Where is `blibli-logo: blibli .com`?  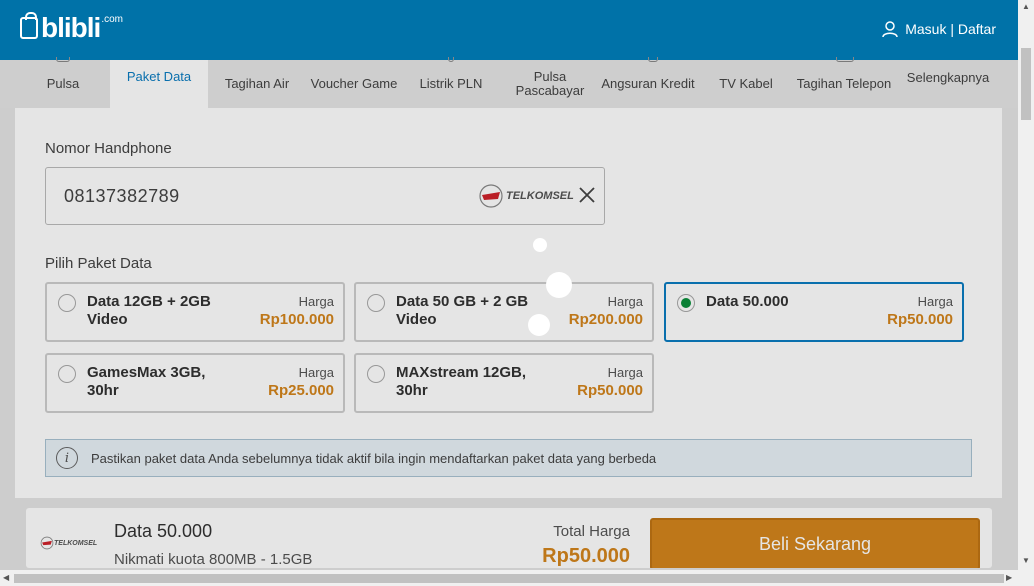
blibli-logo: blibli .com is located at coordinates (71, 28).